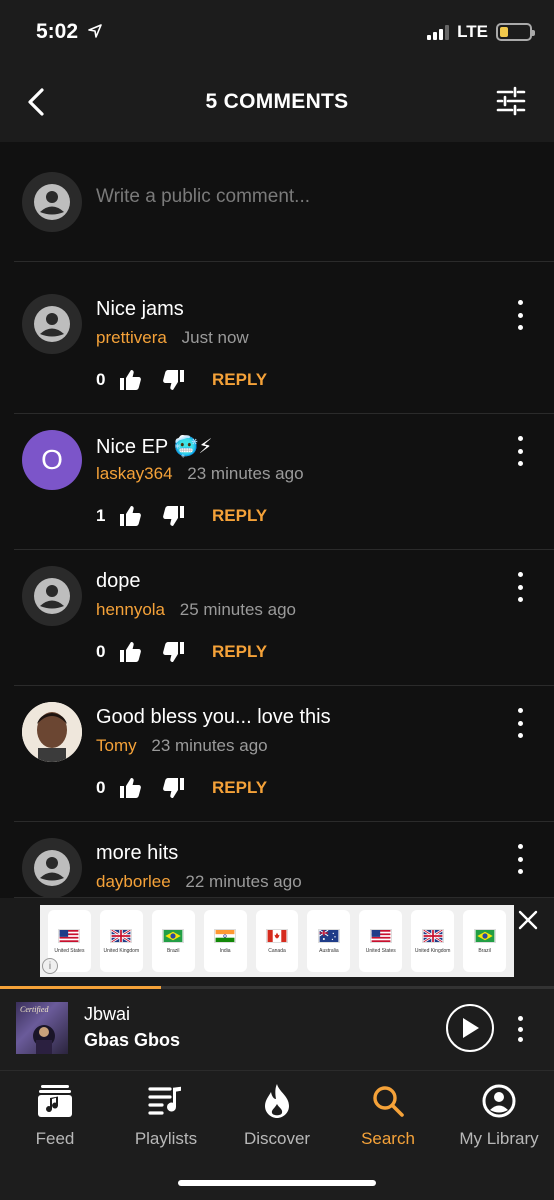  What do you see at coordinates (116, 745) in the screenshot?
I see `comment-username: Tomy` at bounding box center [116, 745].